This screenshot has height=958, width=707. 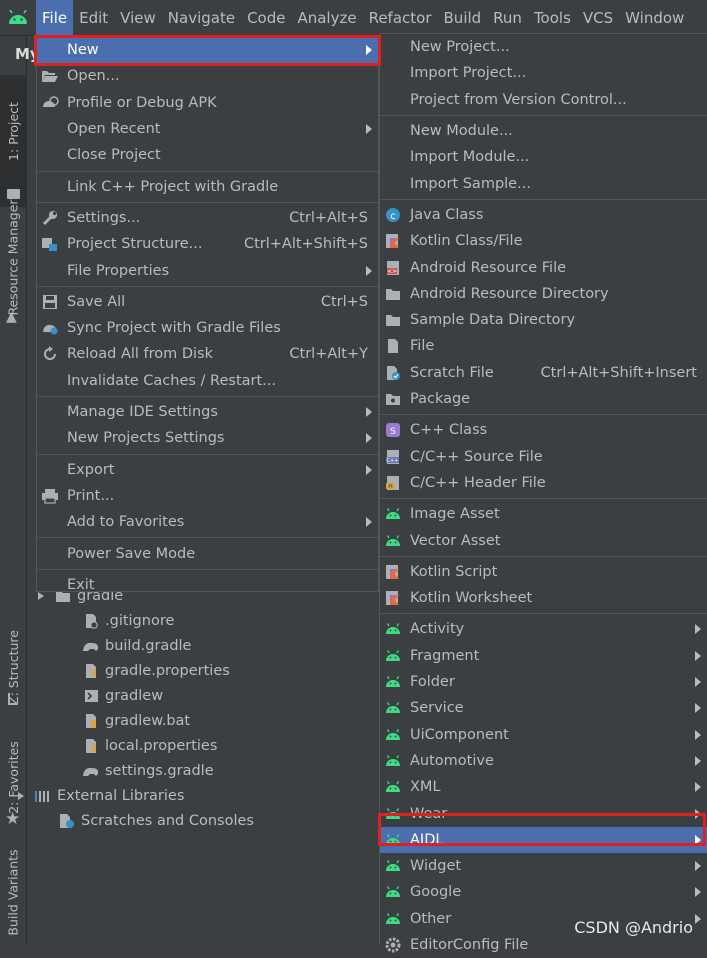 I want to click on tab-build-variants: Build Variants, so click(x=13, y=892).